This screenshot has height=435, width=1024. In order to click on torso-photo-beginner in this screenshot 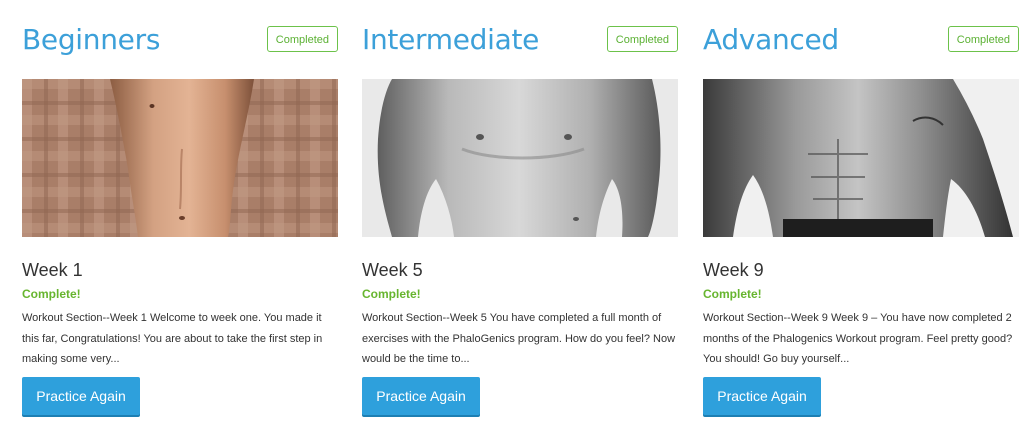, I will do `click(180, 158)`.